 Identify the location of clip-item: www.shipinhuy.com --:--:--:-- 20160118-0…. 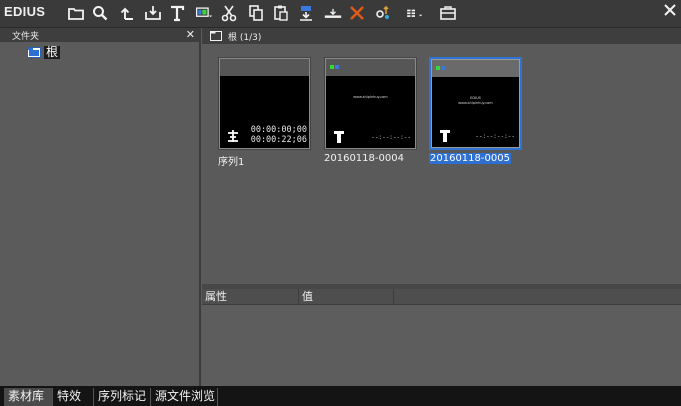
(370, 110).